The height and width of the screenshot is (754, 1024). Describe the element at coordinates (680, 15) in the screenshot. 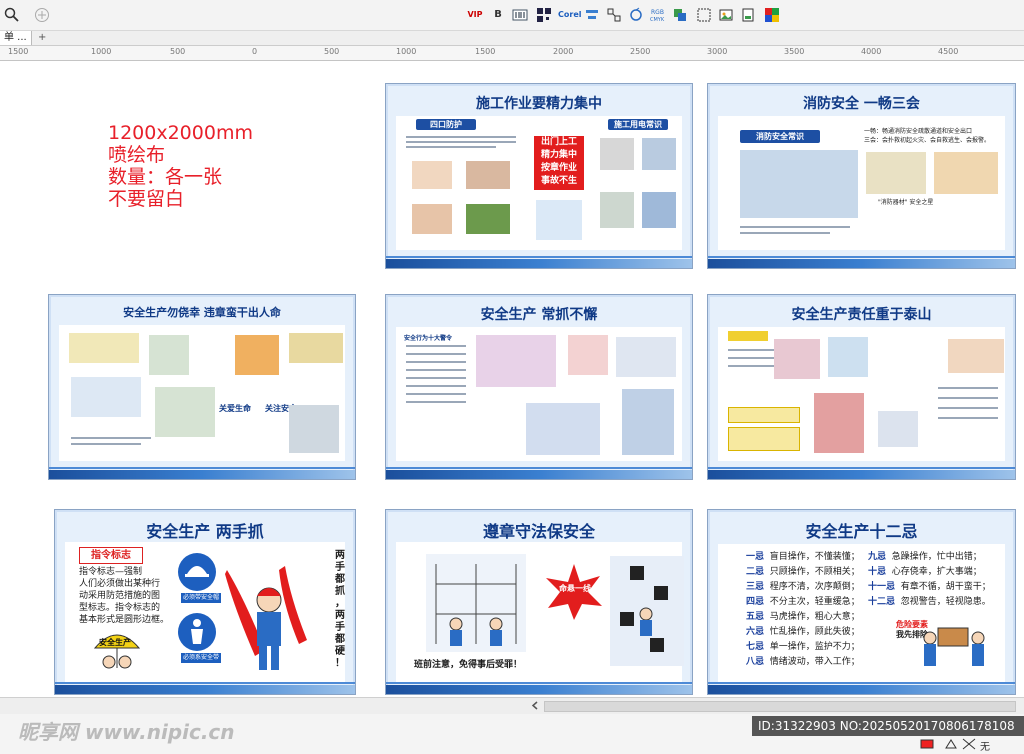

I see `convert-icon` at that location.